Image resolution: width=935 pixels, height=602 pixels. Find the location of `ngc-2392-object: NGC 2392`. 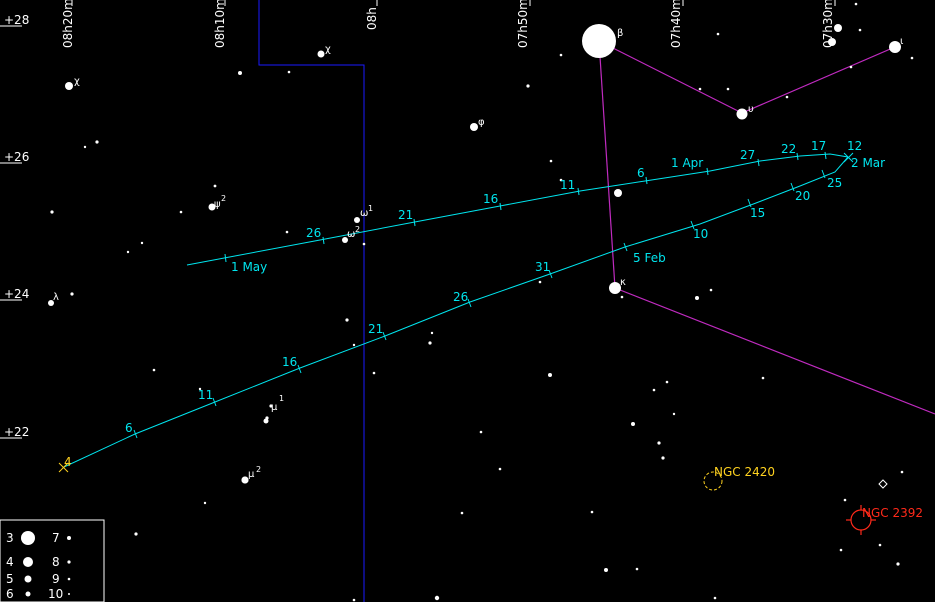

ngc-2392-object: NGC 2392 is located at coordinates (884, 520).